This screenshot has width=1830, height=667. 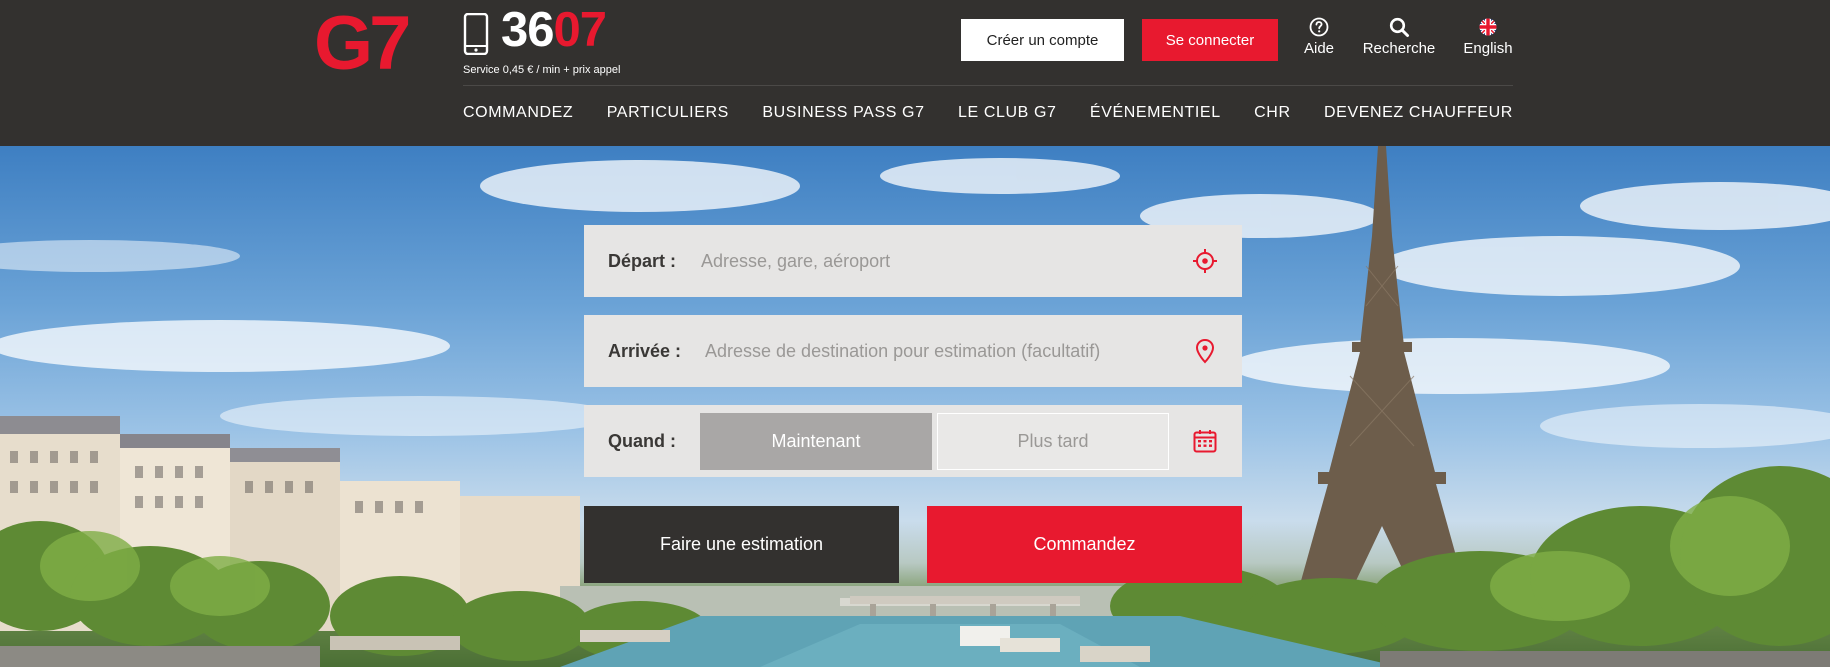 I want to click on question-icon, so click(x=1319, y=27).